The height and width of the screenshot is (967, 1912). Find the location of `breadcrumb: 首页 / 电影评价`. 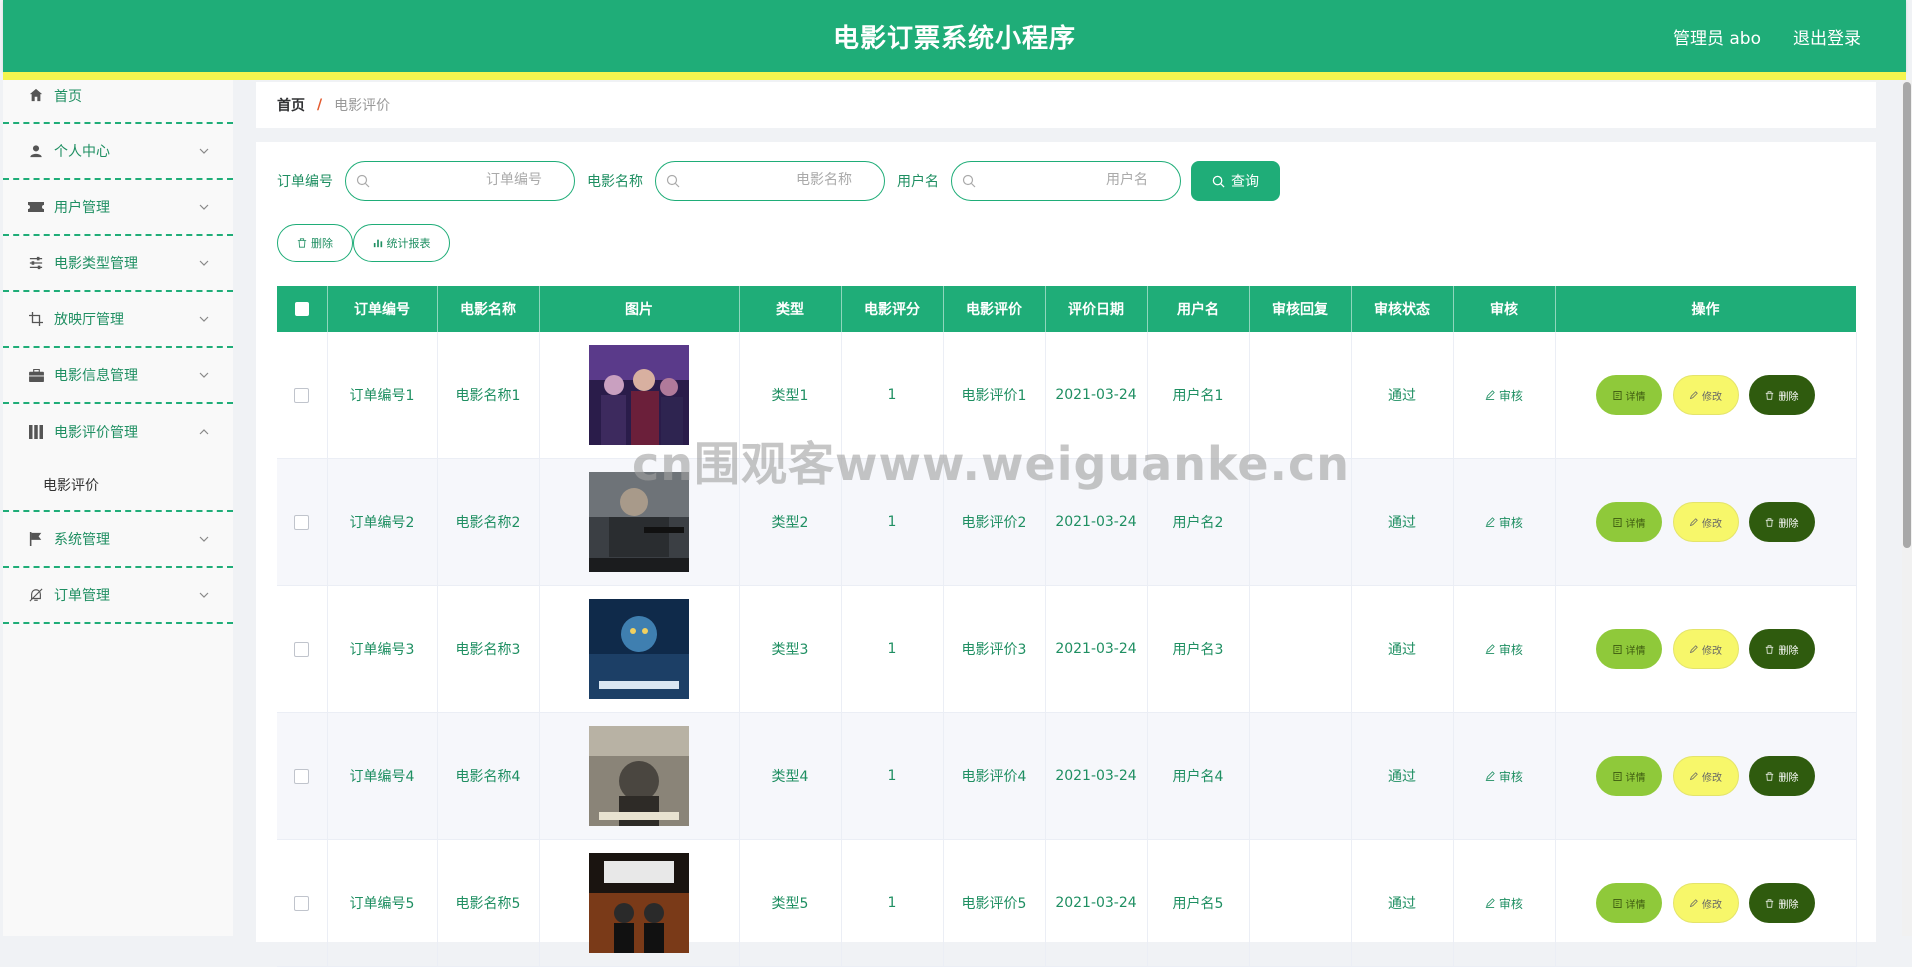

breadcrumb: 首页 / 电影评价 is located at coordinates (1066, 105).